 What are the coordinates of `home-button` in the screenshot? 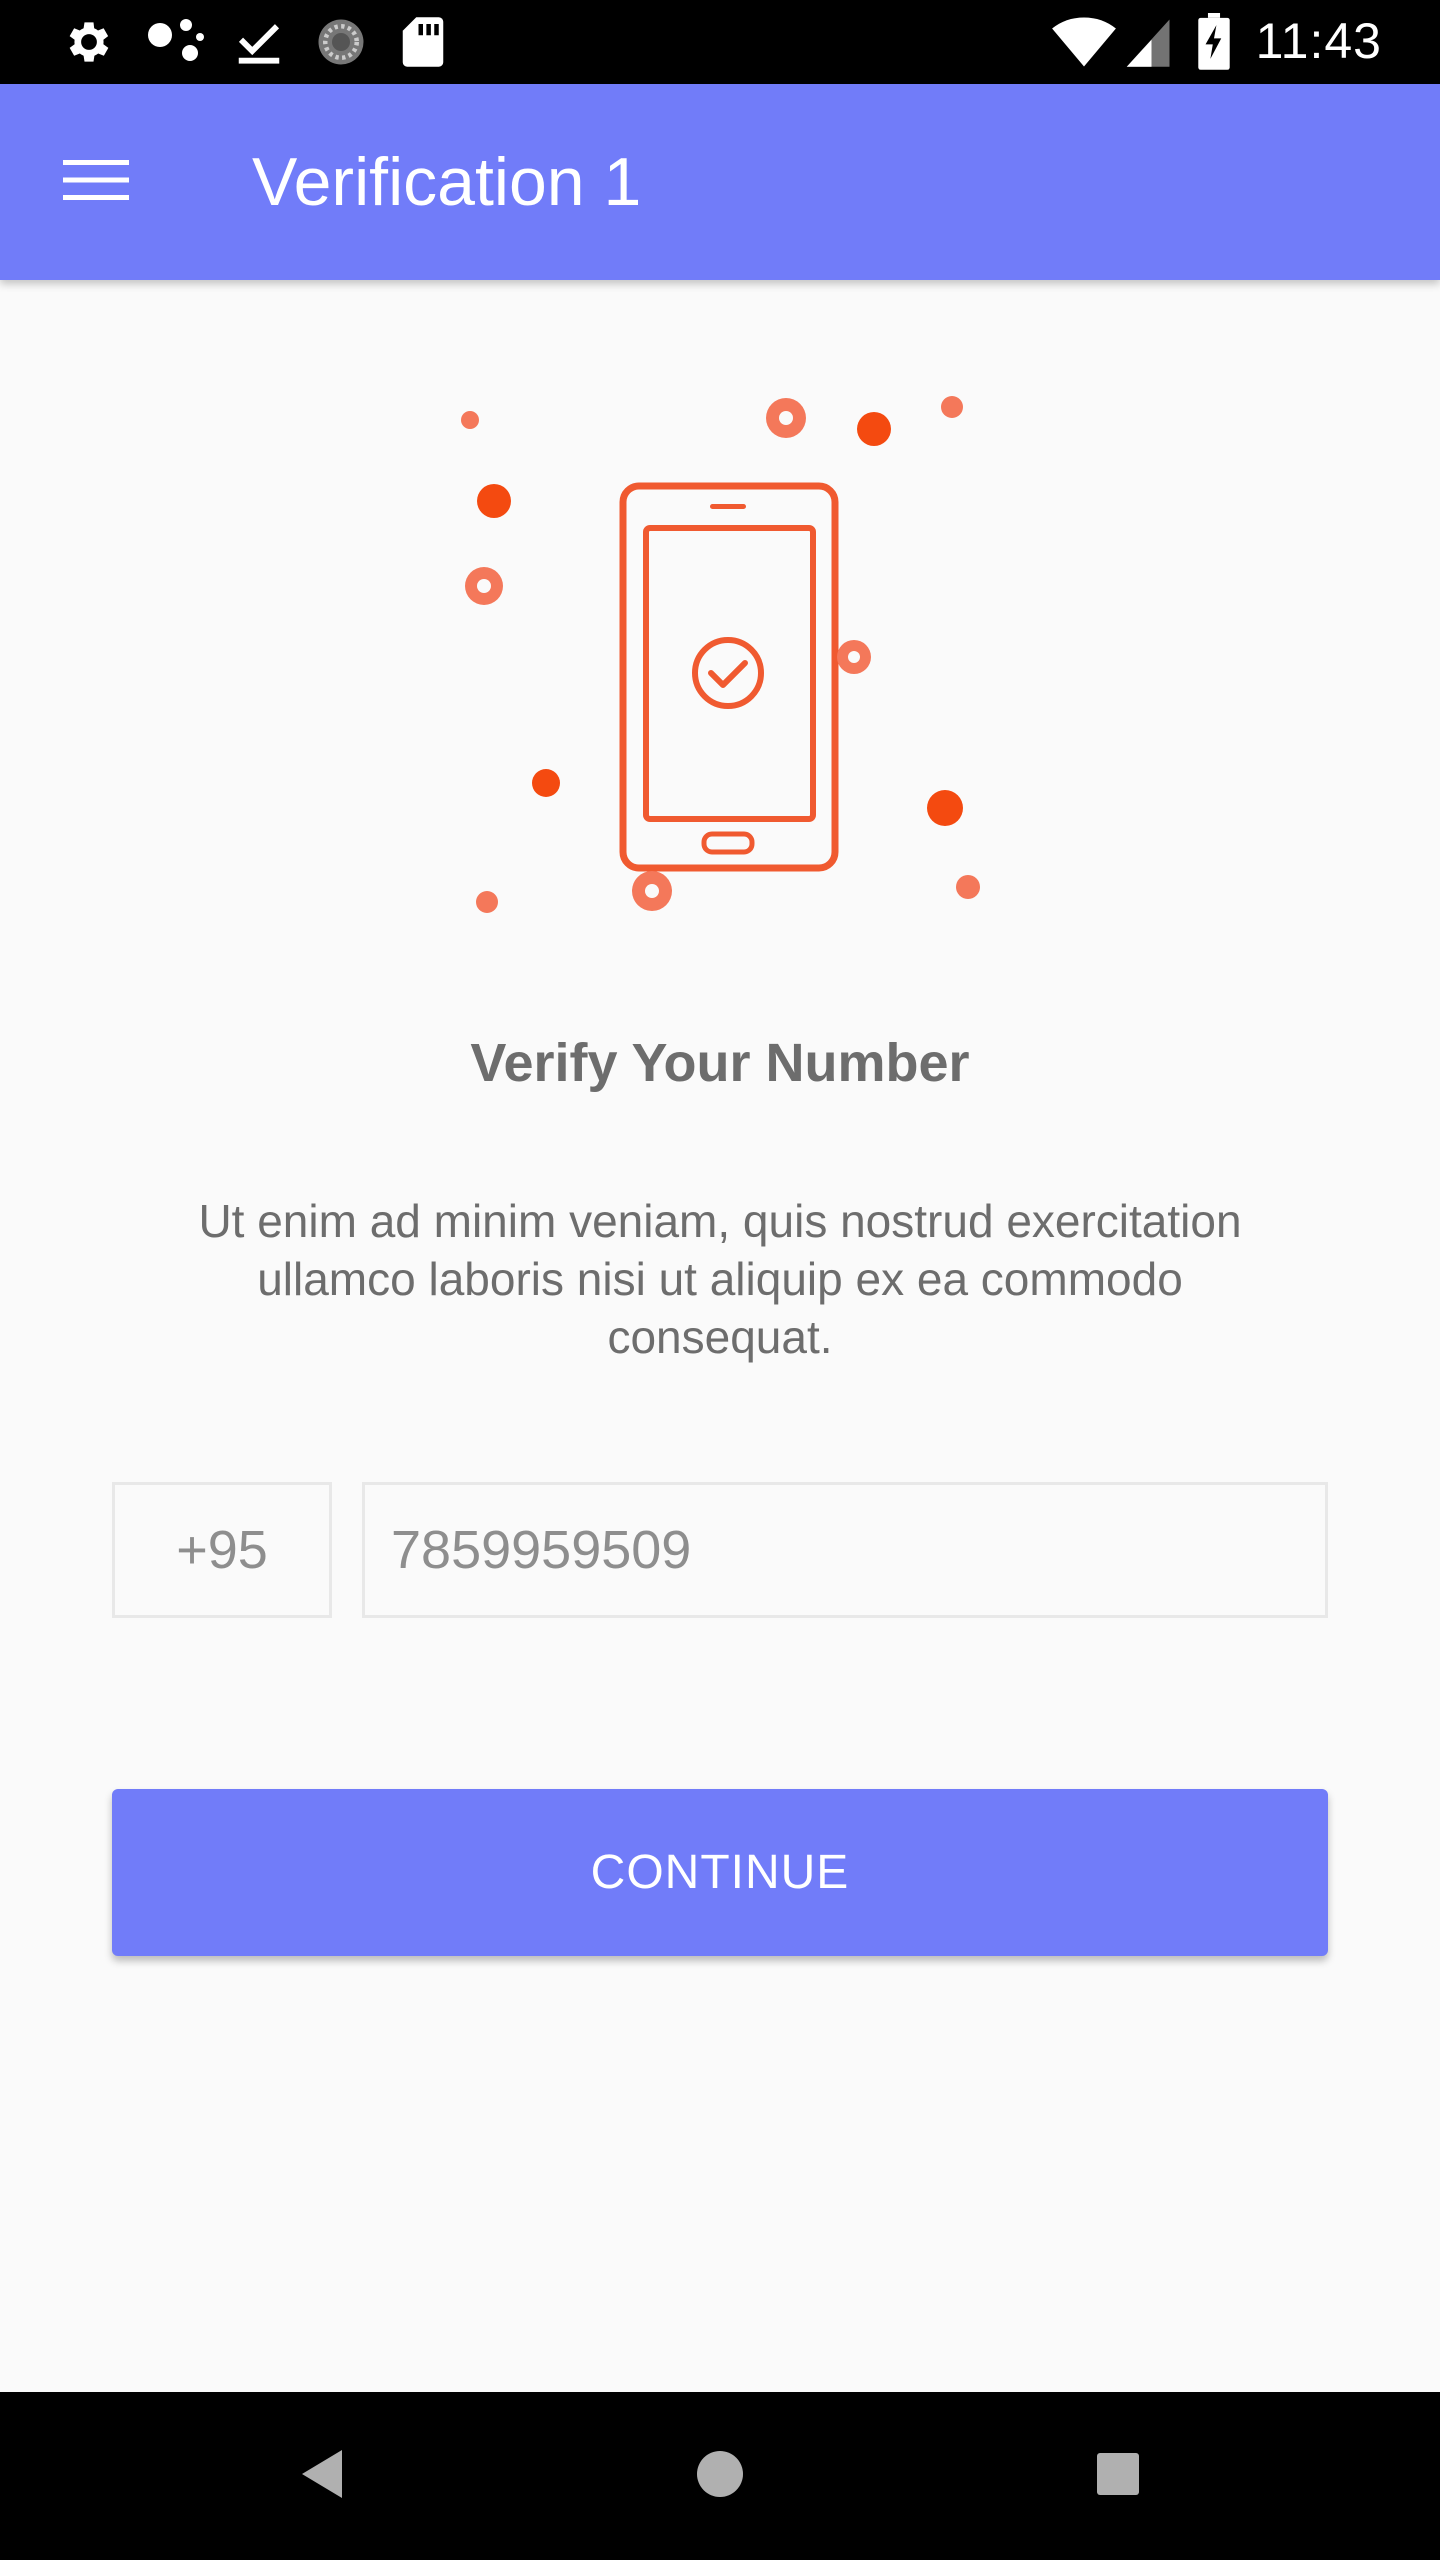 It's located at (720, 2476).